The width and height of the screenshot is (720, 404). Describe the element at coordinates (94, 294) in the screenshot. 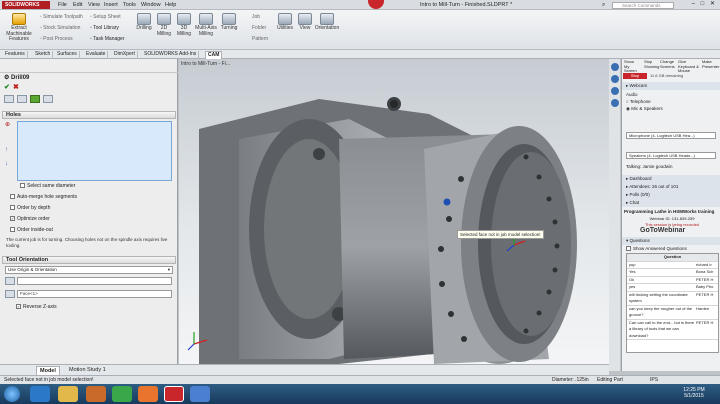

I see `face-field: Face<1>` at that location.